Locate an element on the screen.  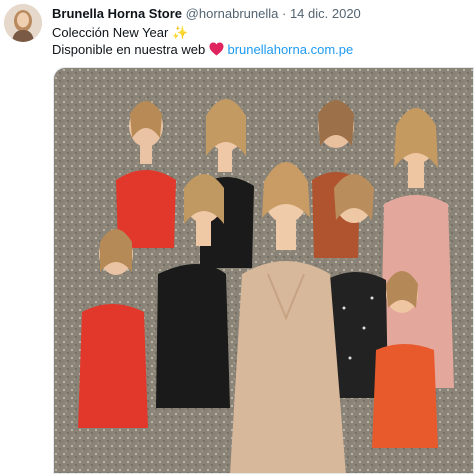
profile-photo-icon is located at coordinates (23, 23).